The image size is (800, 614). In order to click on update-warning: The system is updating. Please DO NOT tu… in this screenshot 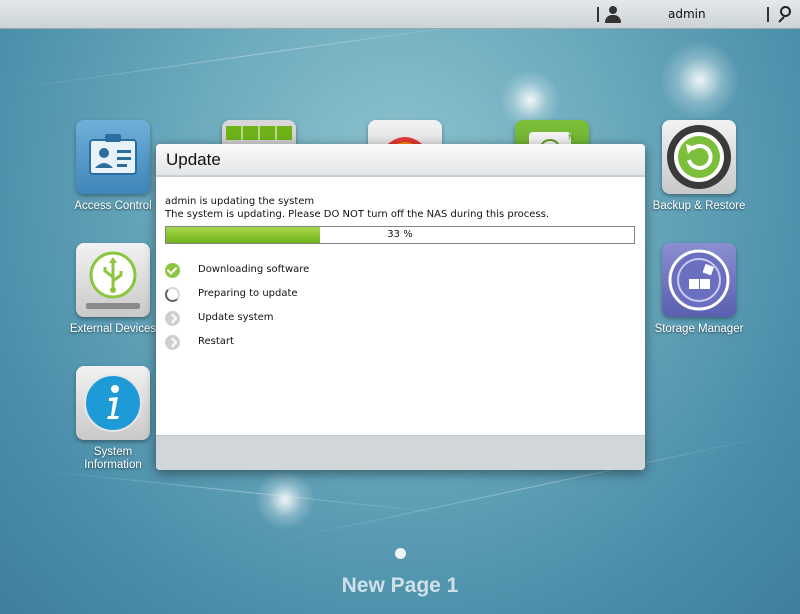, I will do `click(357, 214)`.